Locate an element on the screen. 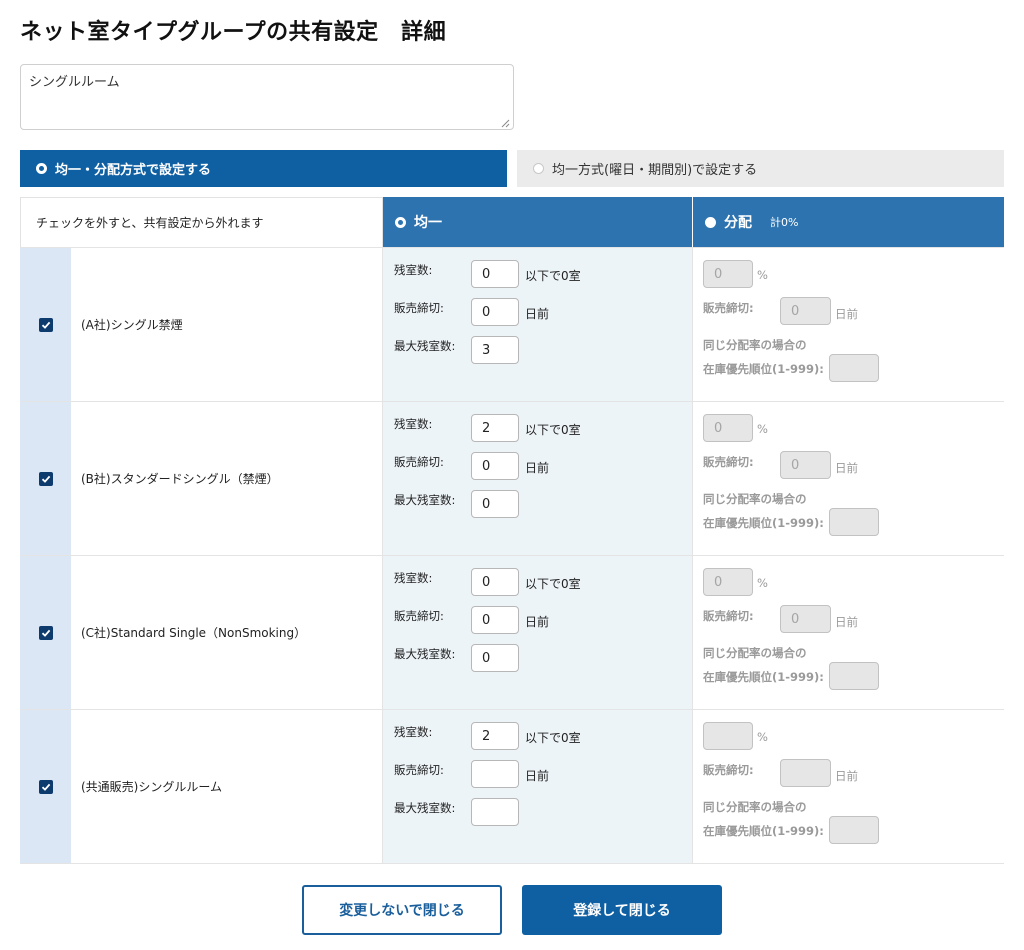  radio-unselected-icon is located at coordinates (538, 168).